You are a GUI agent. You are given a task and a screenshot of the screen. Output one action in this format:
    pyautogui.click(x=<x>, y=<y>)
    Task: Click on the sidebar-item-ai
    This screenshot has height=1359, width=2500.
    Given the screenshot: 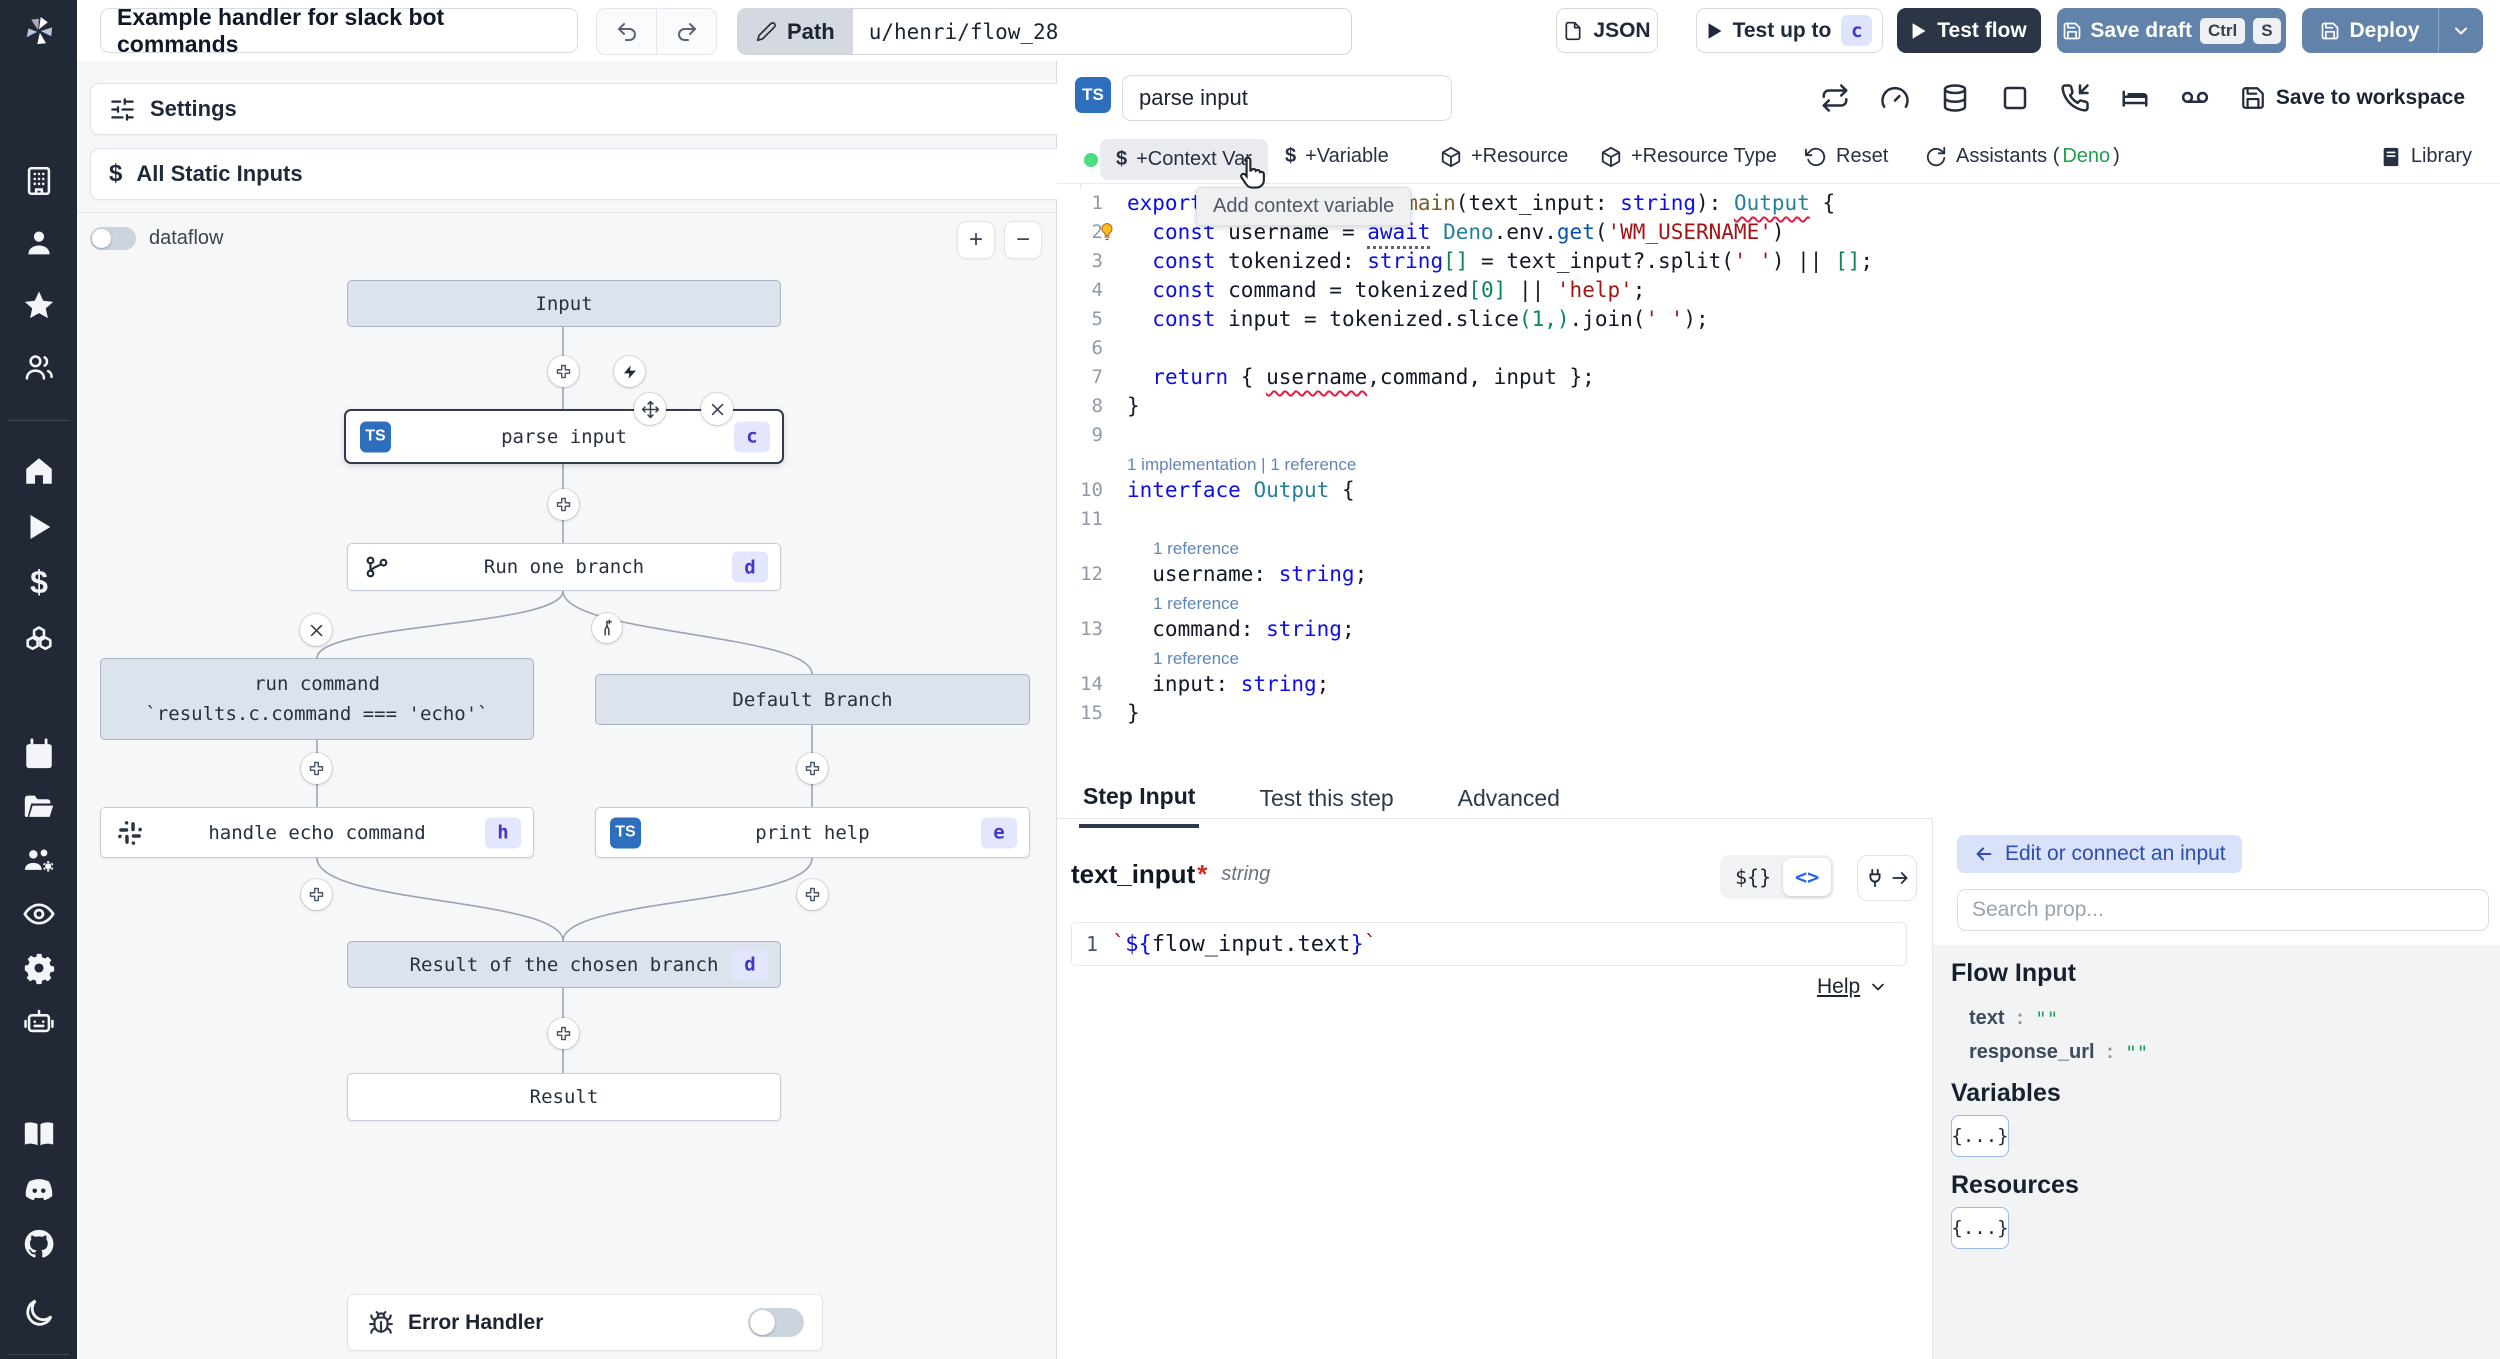 What is the action you would take?
    pyautogui.click(x=39, y=1021)
    